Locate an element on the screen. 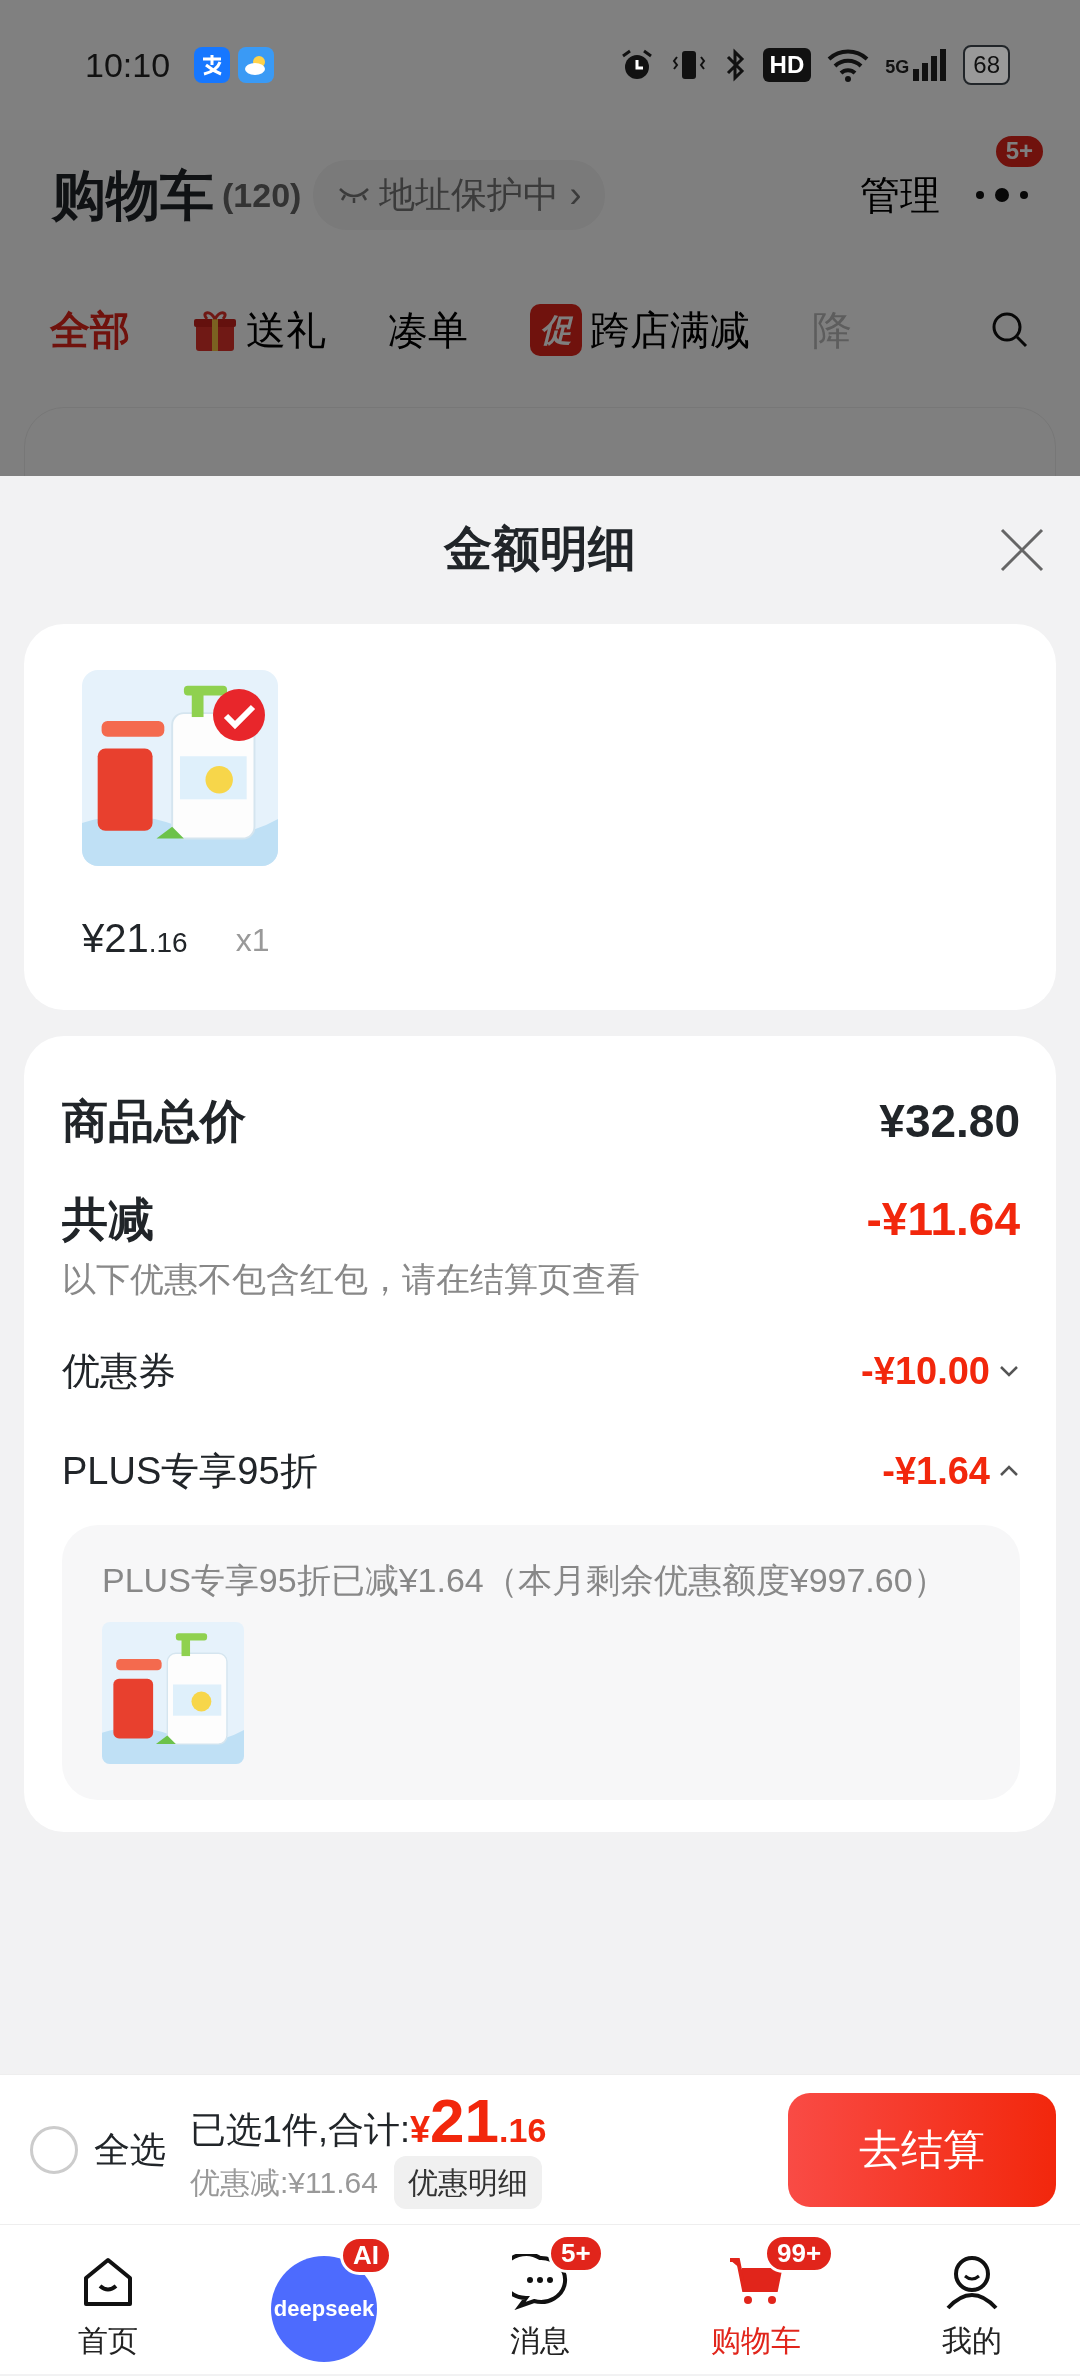 This screenshot has height=2376, width=1080. nav-tab: 我的 is located at coordinates (972, 2299).